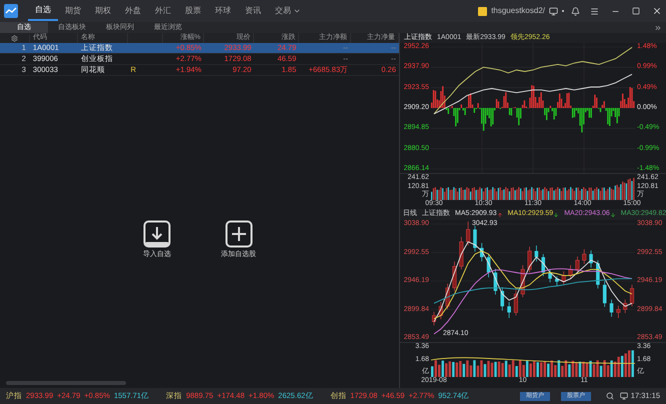 Image resolution: width=666 pixels, height=404 pixels. Describe the element at coordinates (518, 11) in the screenshot. I see `username: thsguestkosd2/` at that location.